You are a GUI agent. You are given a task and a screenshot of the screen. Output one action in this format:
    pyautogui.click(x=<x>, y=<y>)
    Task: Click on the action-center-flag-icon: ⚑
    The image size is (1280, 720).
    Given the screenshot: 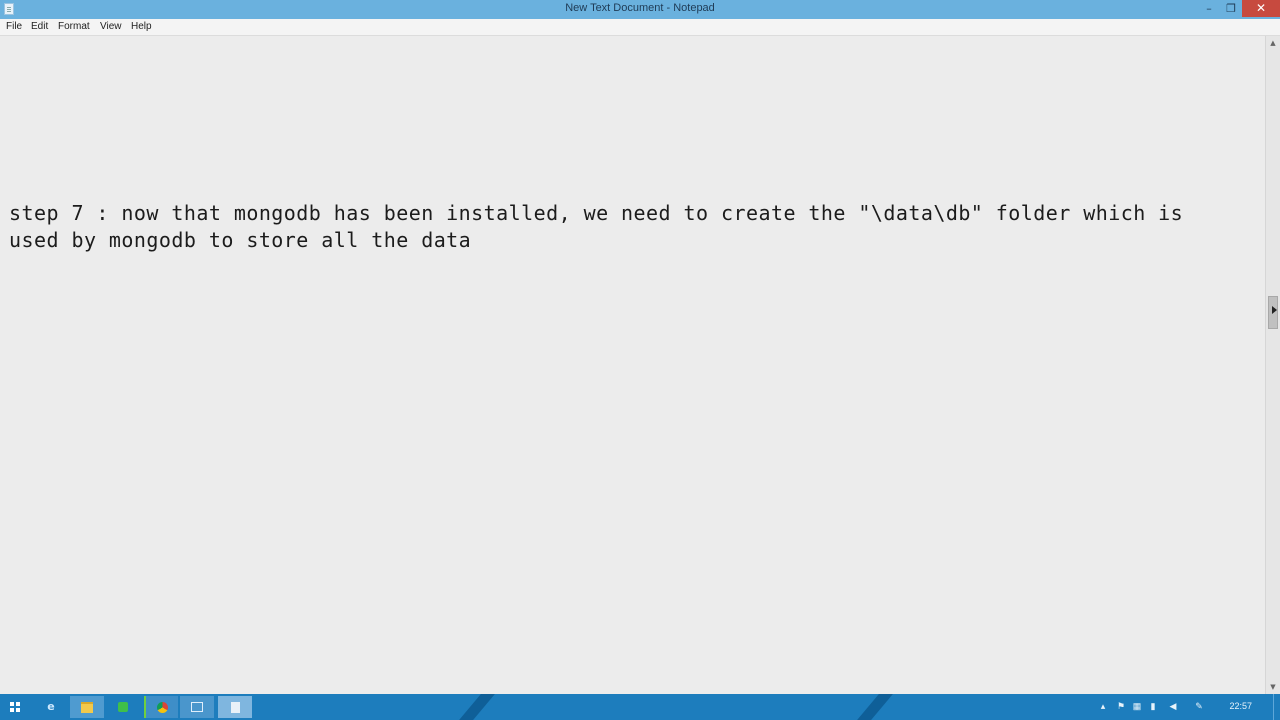 What is the action you would take?
    pyautogui.click(x=1121, y=706)
    